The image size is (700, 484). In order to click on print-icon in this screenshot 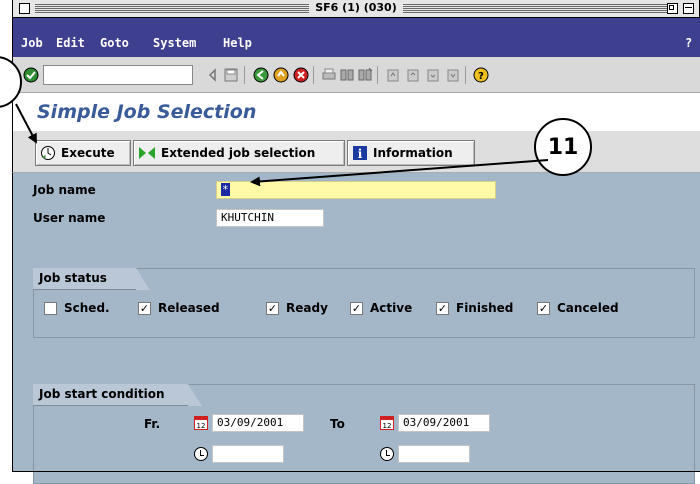, I will do `click(329, 75)`.